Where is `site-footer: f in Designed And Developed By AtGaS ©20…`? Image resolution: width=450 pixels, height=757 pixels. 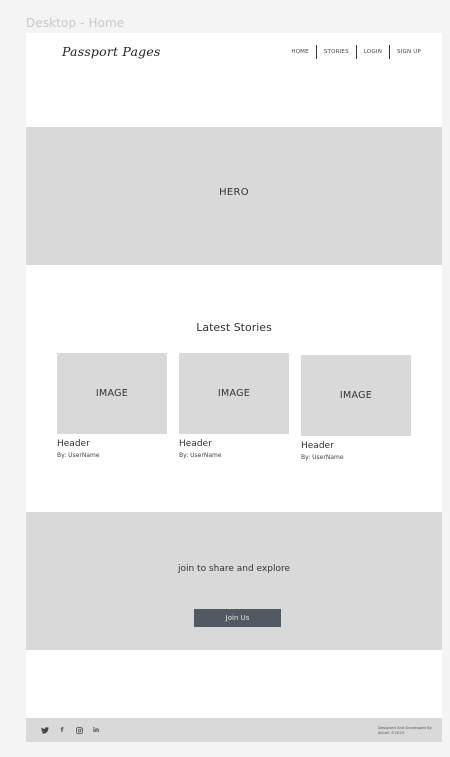
site-footer: f in Designed And Developed By AtGaS ©20… is located at coordinates (234, 730).